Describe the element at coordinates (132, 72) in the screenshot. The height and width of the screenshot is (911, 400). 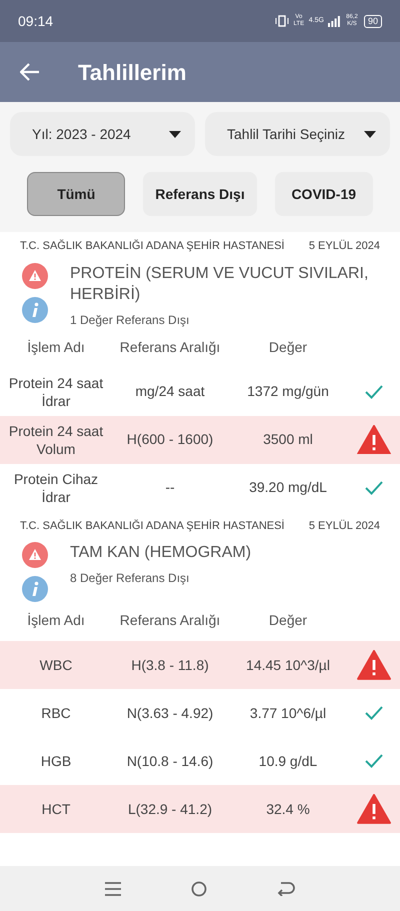
I see `page-title: Tahlillerim` at that location.